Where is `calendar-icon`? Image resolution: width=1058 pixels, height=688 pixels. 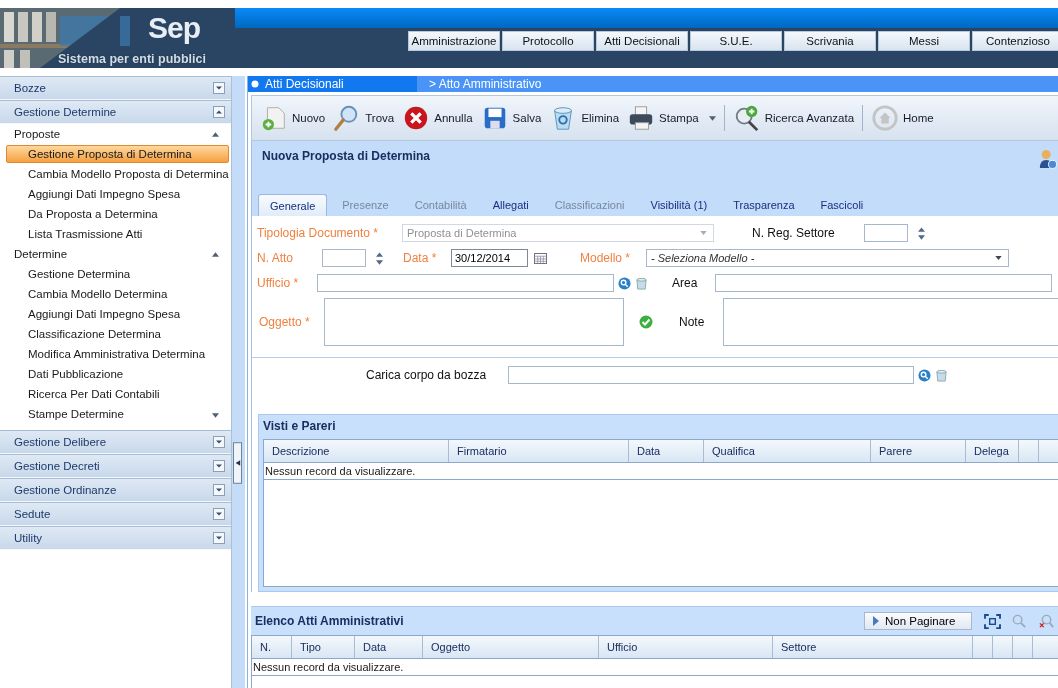
calendar-icon is located at coordinates (540, 258).